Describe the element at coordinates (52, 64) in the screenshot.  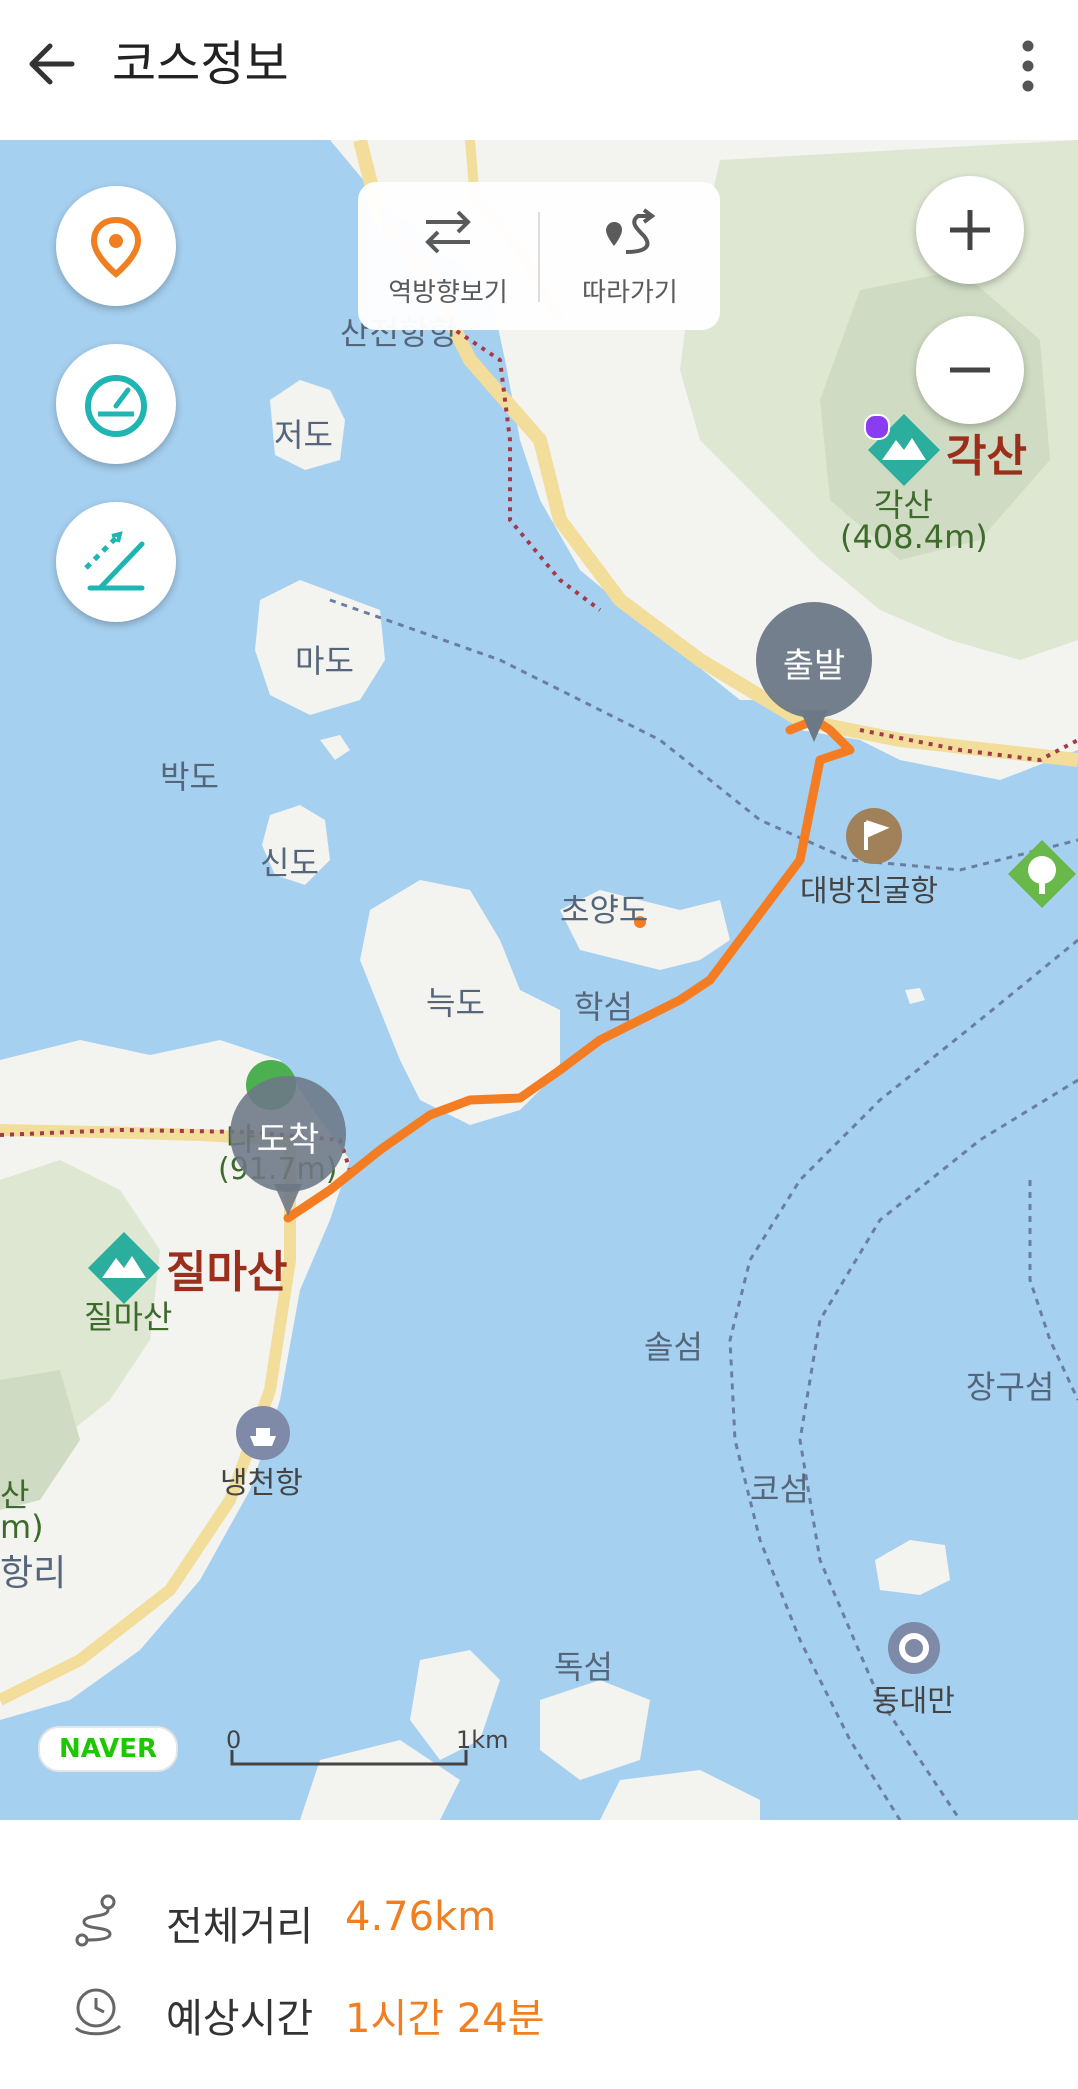
I see `back-arrow-icon` at that location.